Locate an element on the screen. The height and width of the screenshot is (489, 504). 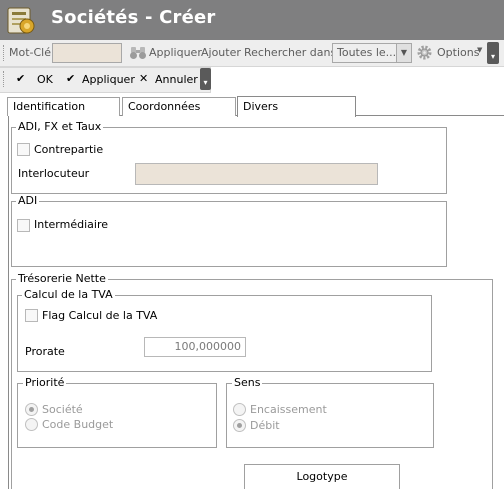
binoculars-icon is located at coordinates (138, 52).